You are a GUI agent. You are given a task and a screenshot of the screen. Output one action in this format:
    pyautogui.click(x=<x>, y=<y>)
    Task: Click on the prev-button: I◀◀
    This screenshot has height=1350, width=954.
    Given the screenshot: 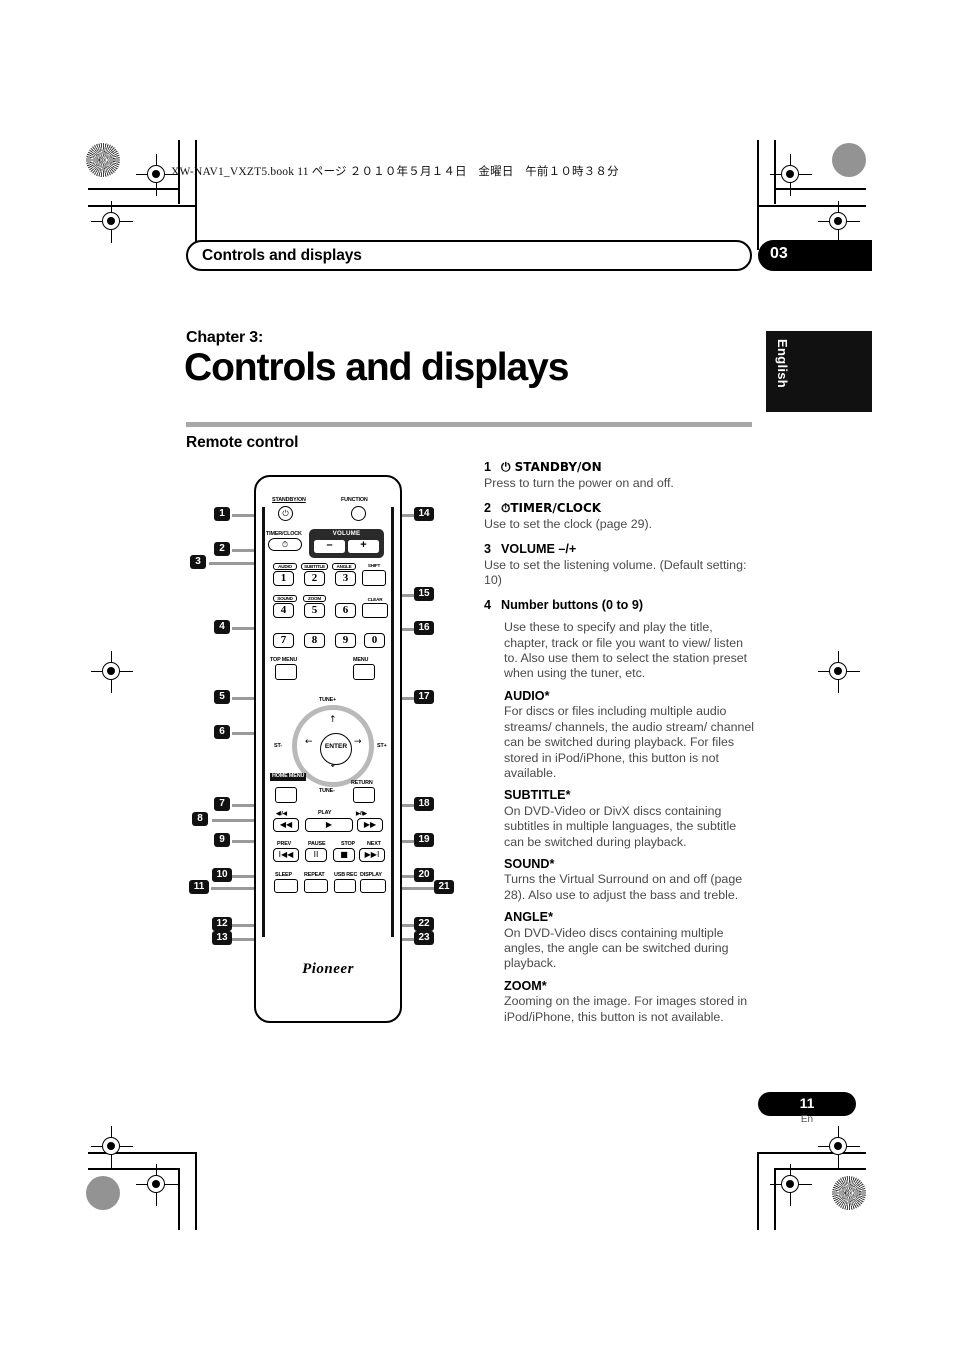 What is the action you would take?
    pyautogui.click(x=286, y=855)
    